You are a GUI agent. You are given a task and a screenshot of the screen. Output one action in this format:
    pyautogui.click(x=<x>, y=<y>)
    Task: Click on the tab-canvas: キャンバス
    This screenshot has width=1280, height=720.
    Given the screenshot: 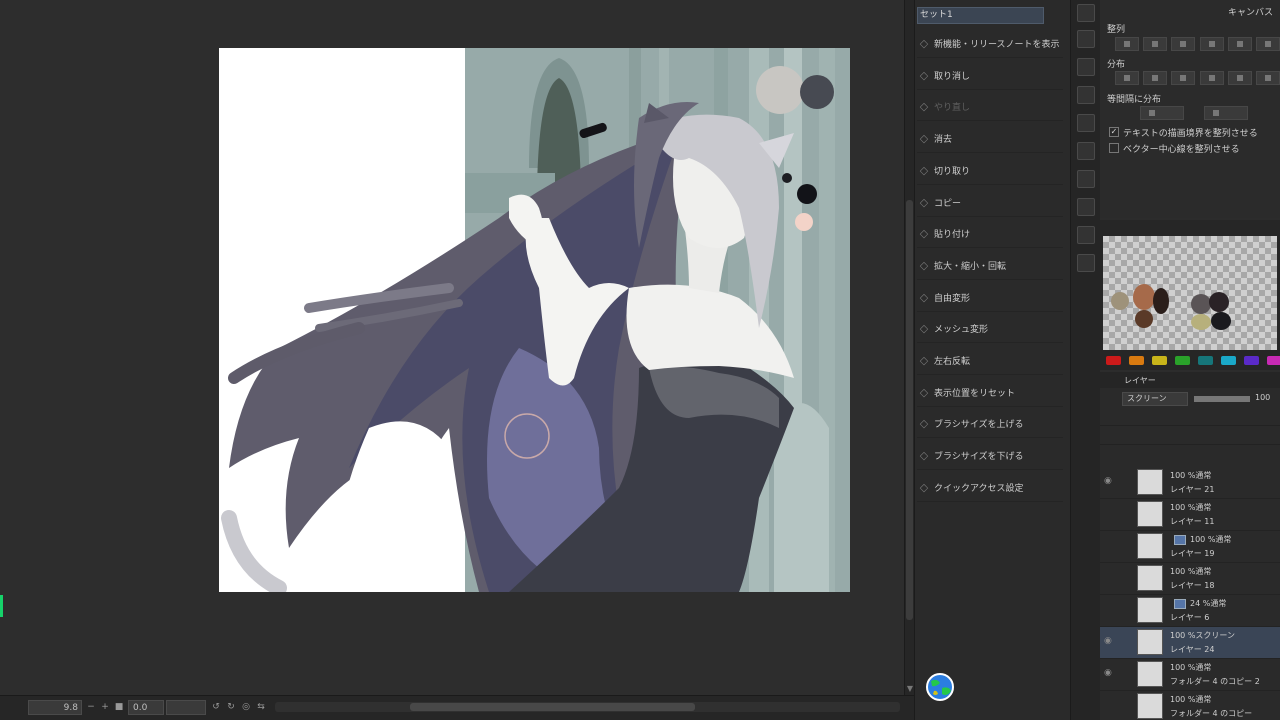 What is the action you would take?
    pyautogui.click(x=1250, y=11)
    